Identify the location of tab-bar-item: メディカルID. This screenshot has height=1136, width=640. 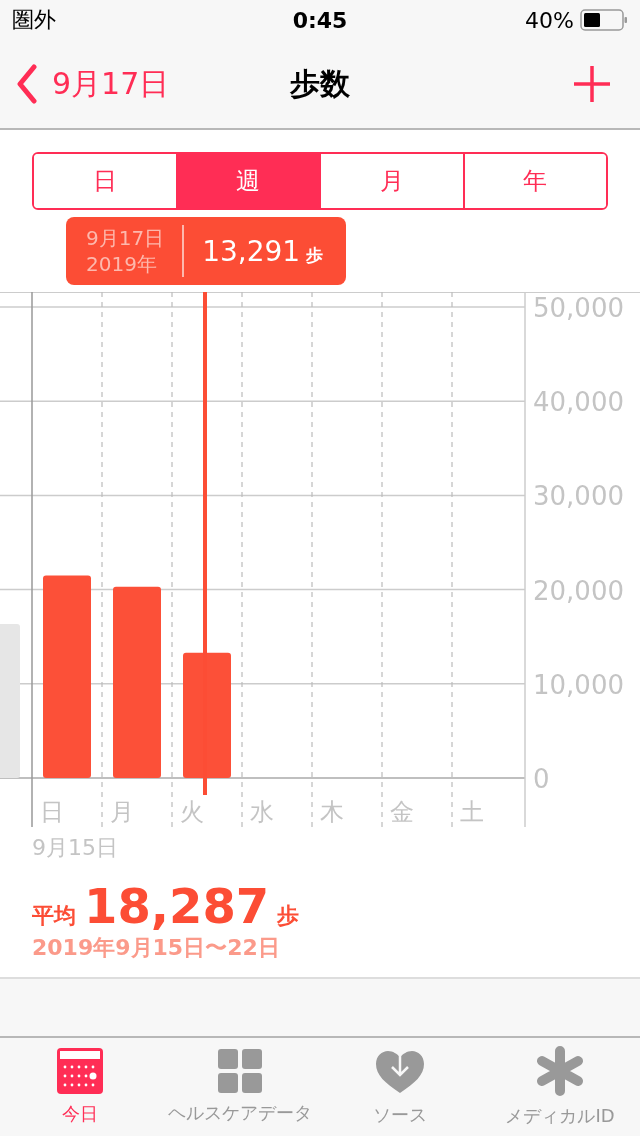
(560, 1087).